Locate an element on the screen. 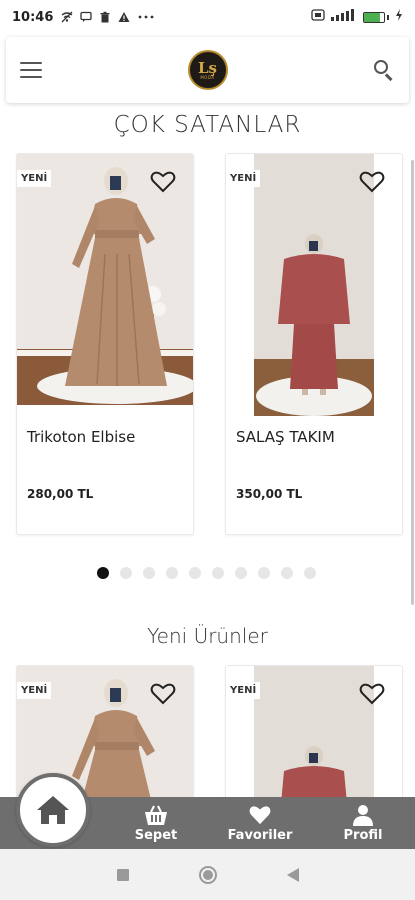 The height and width of the screenshot is (900, 415). best-sellers-title: ÇOK SATANLAR is located at coordinates (207, 125).